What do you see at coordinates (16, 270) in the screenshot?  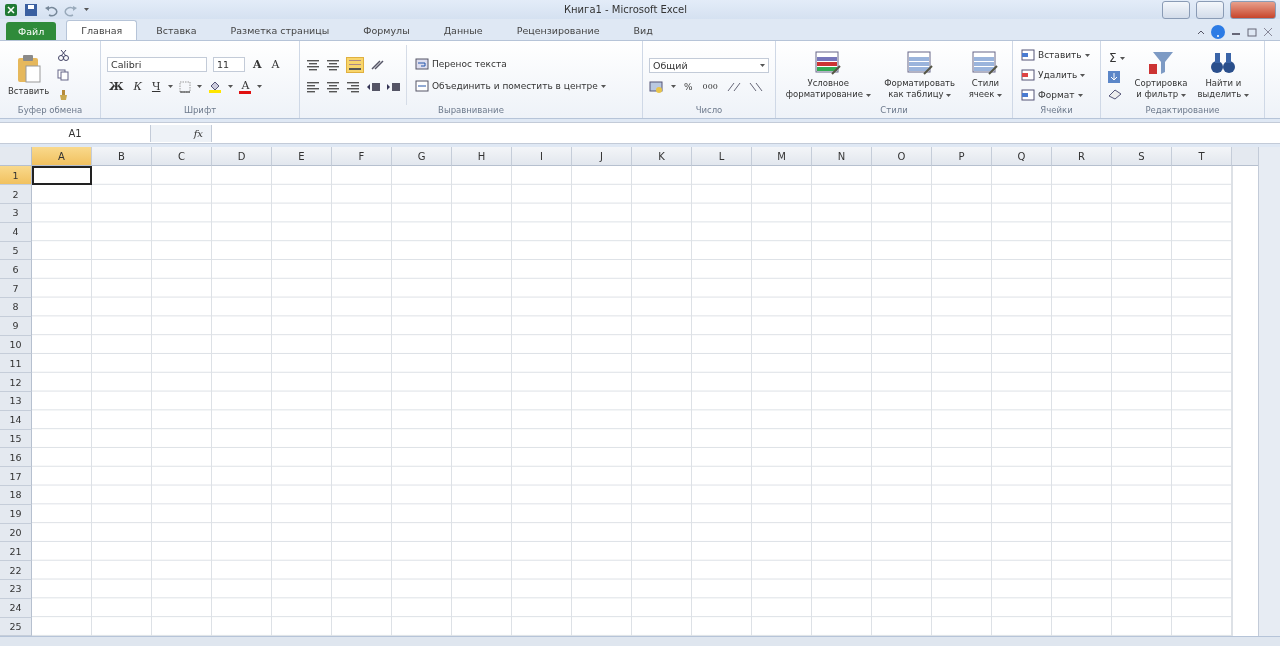 I see `row-header: 6` at bounding box center [16, 270].